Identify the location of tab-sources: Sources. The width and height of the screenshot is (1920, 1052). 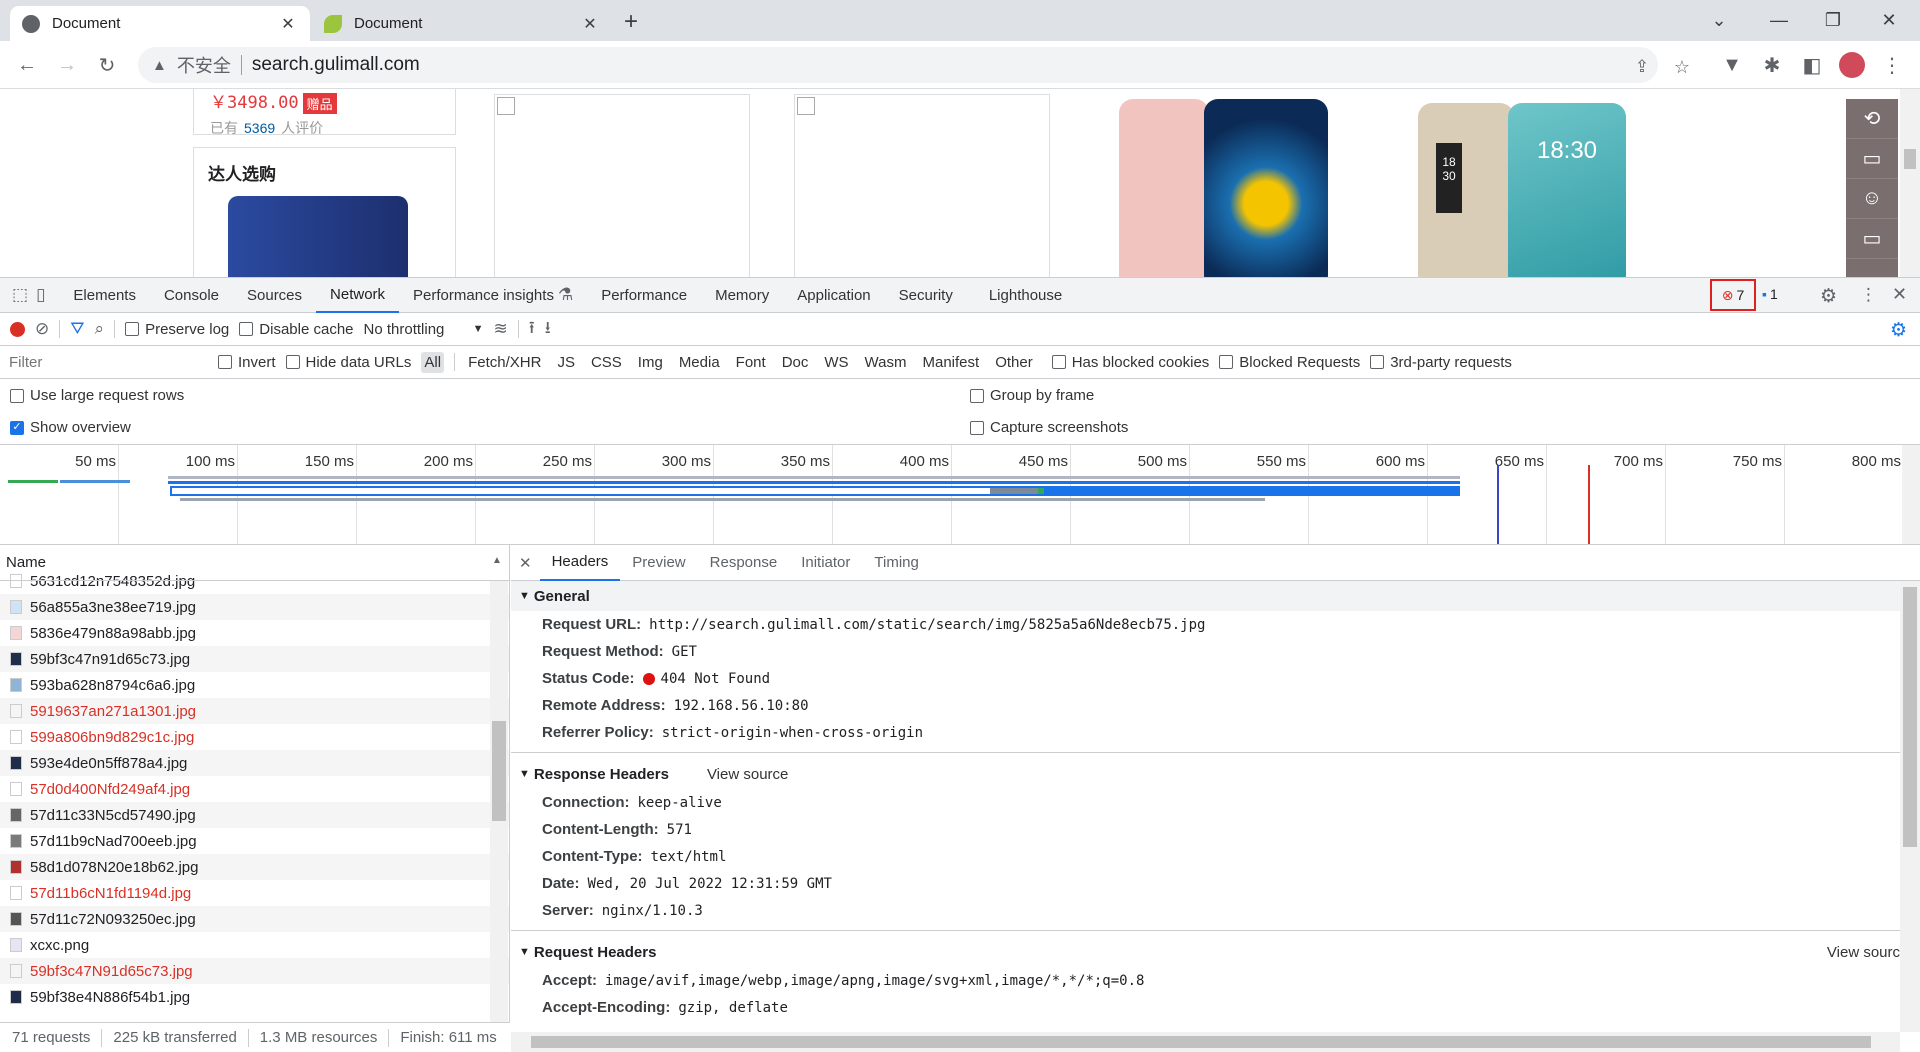
(274, 295).